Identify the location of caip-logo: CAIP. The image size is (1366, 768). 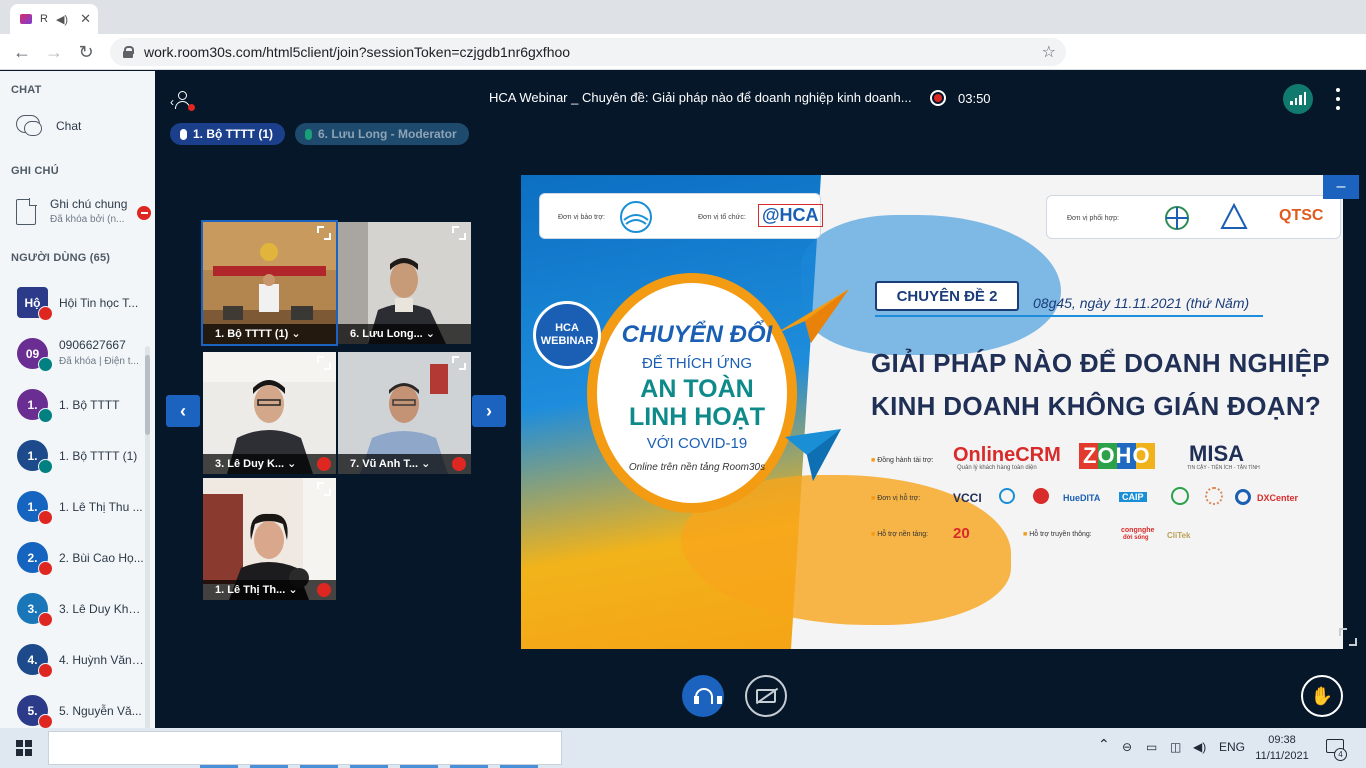
(1133, 497).